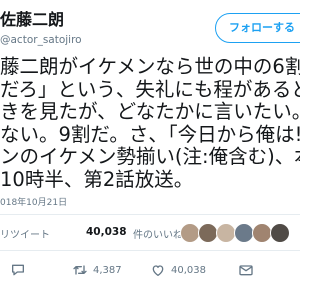  Describe the element at coordinates (107, 270) in the screenshot. I see `retweet-count: 4,387` at that location.